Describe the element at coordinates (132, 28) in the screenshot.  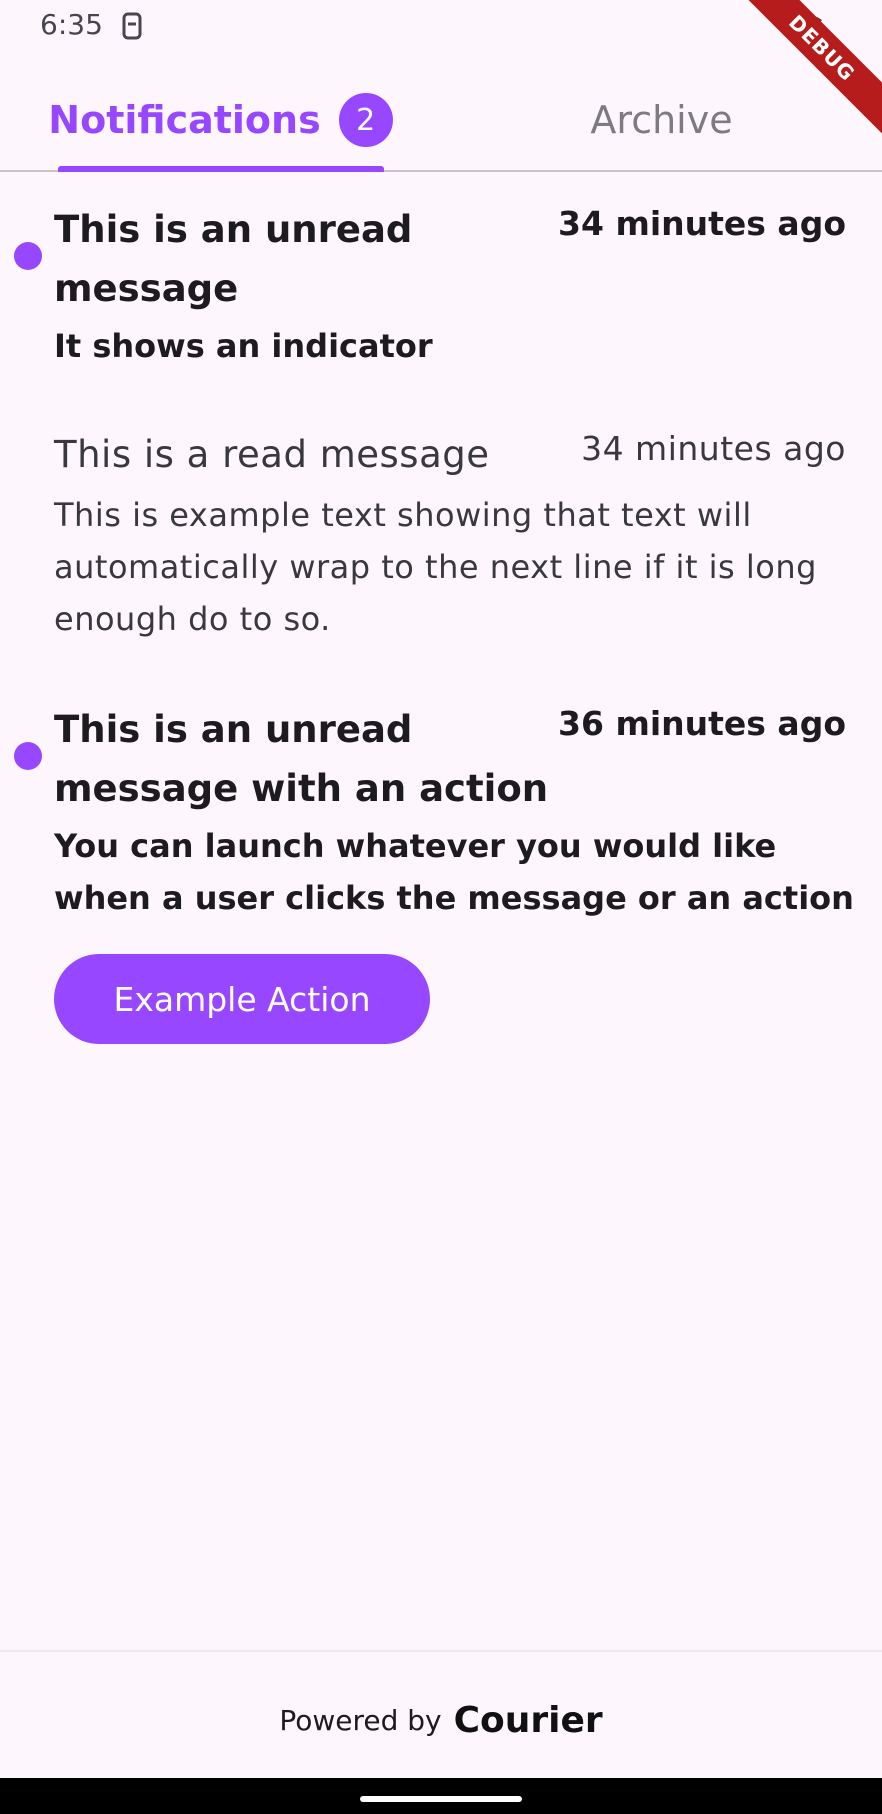
I see `sim-icon` at that location.